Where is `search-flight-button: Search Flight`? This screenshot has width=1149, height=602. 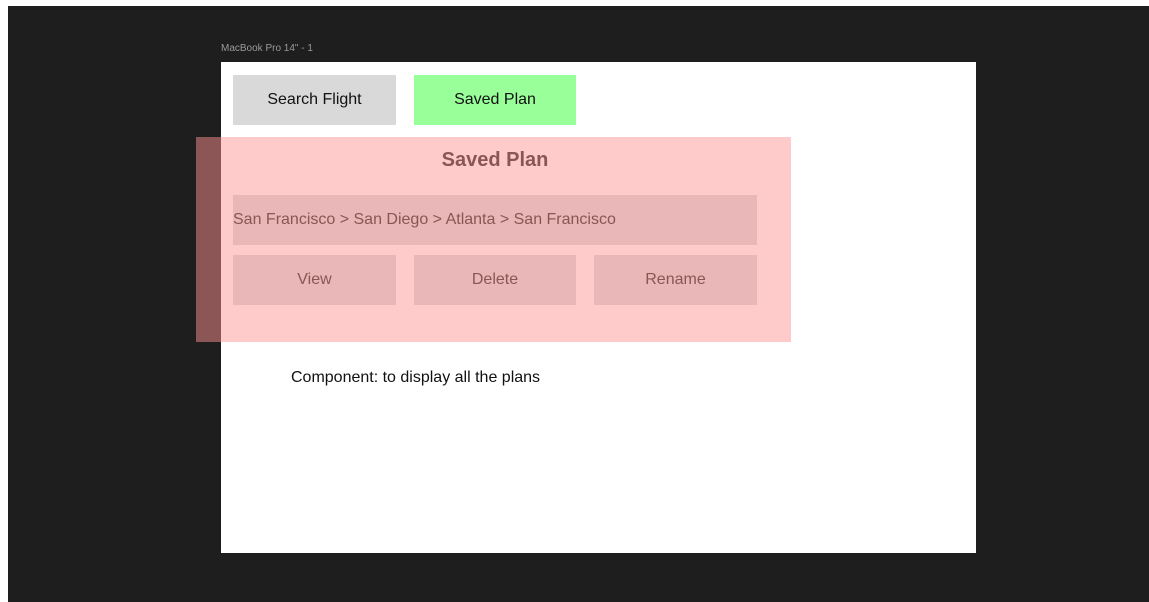
search-flight-button: Search Flight is located at coordinates (314, 100).